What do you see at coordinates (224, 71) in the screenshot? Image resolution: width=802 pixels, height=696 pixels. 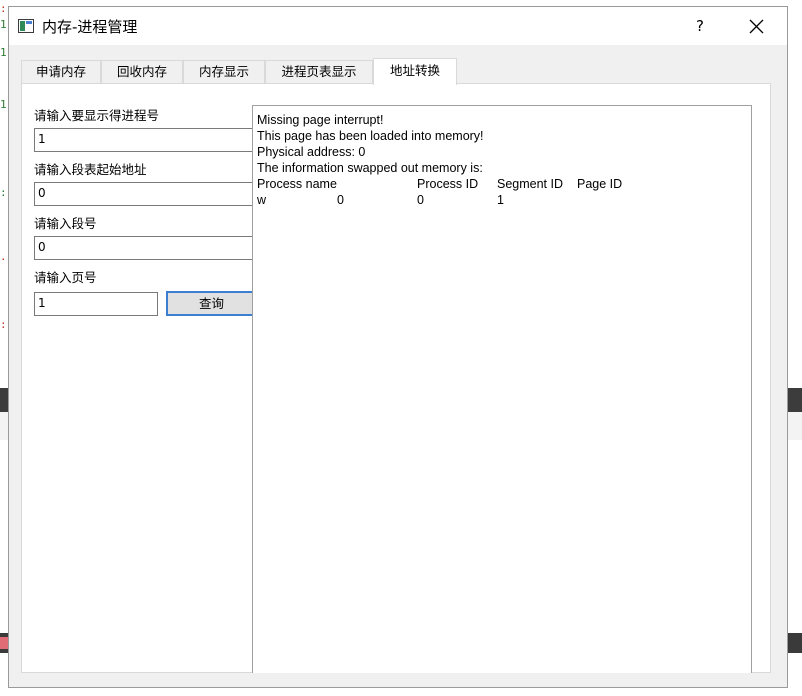 I see `tab-memory-display: 内存显示` at bounding box center [224, 71].